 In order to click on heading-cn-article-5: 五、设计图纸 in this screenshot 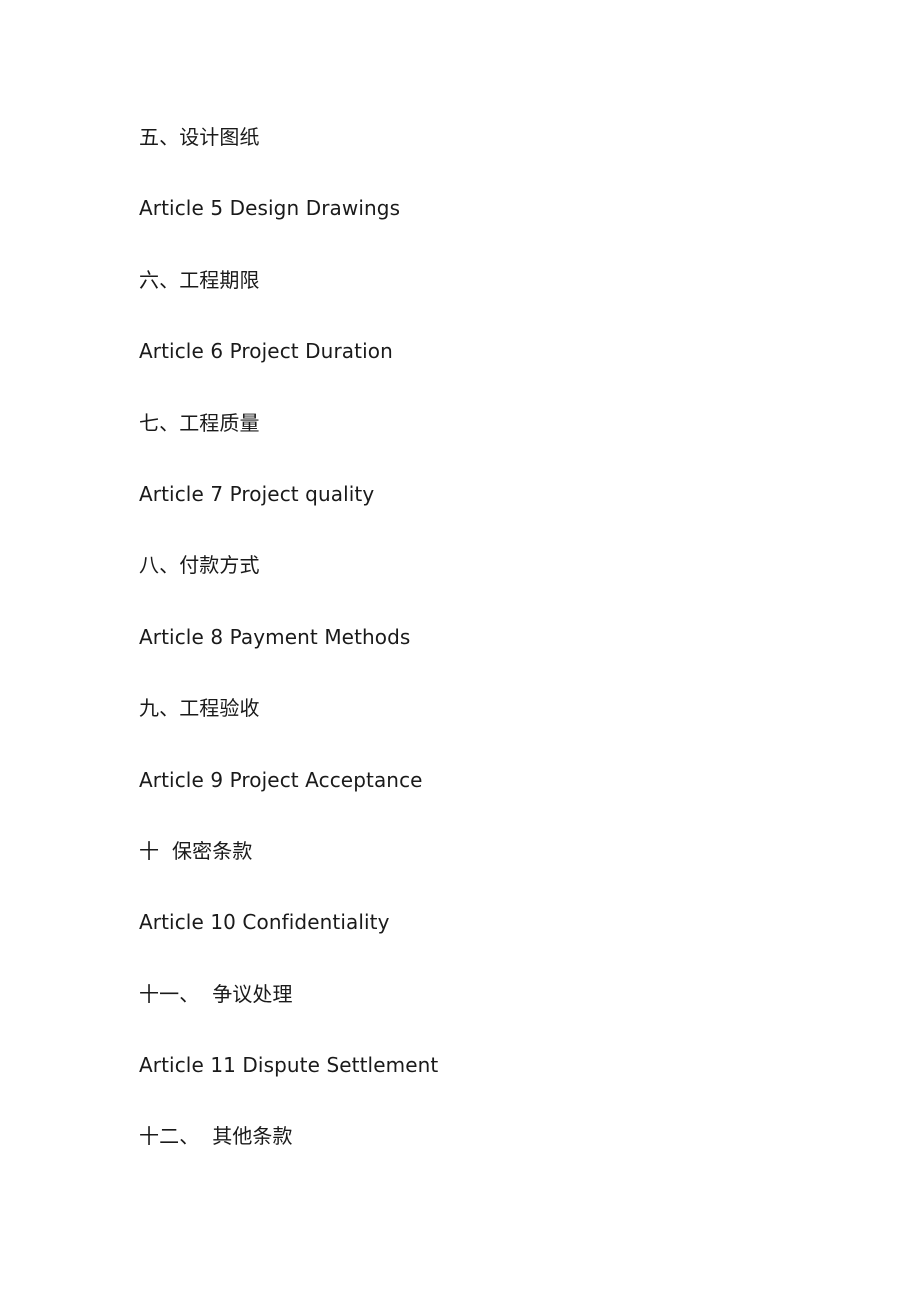, I will do `click(199, 137)`.